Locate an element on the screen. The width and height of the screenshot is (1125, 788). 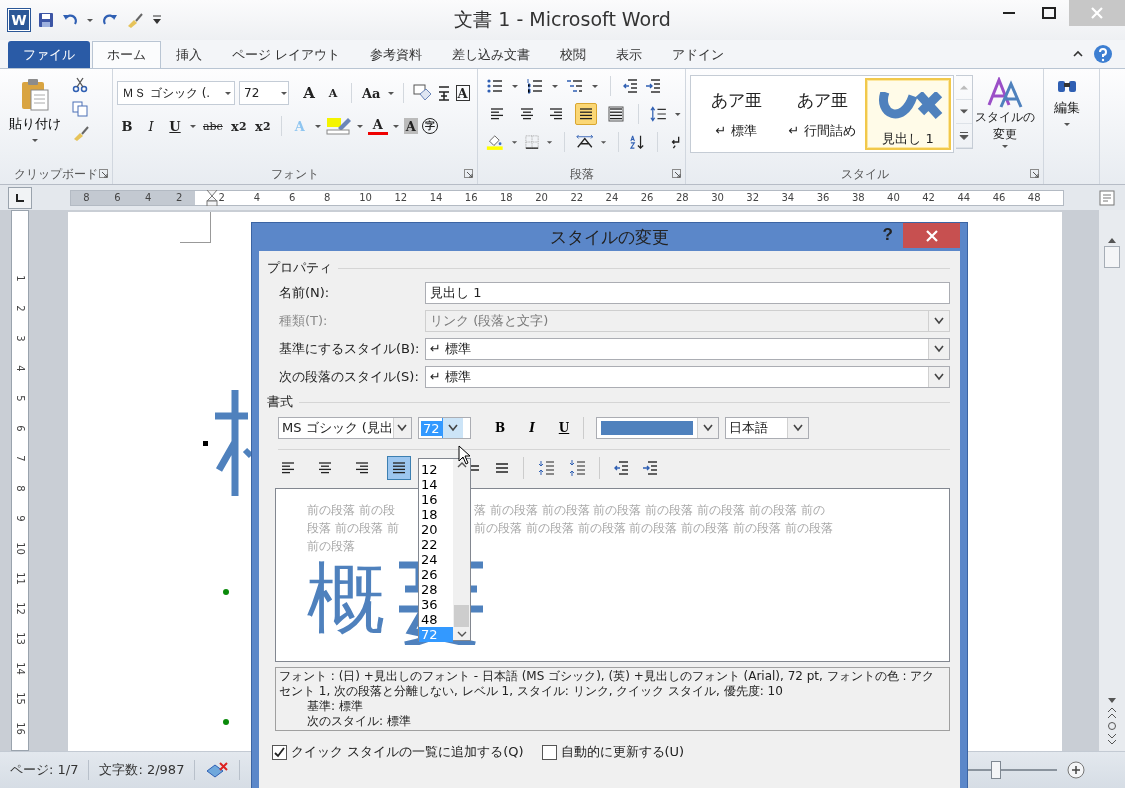
save-icon is located at coordinates (46, 20).